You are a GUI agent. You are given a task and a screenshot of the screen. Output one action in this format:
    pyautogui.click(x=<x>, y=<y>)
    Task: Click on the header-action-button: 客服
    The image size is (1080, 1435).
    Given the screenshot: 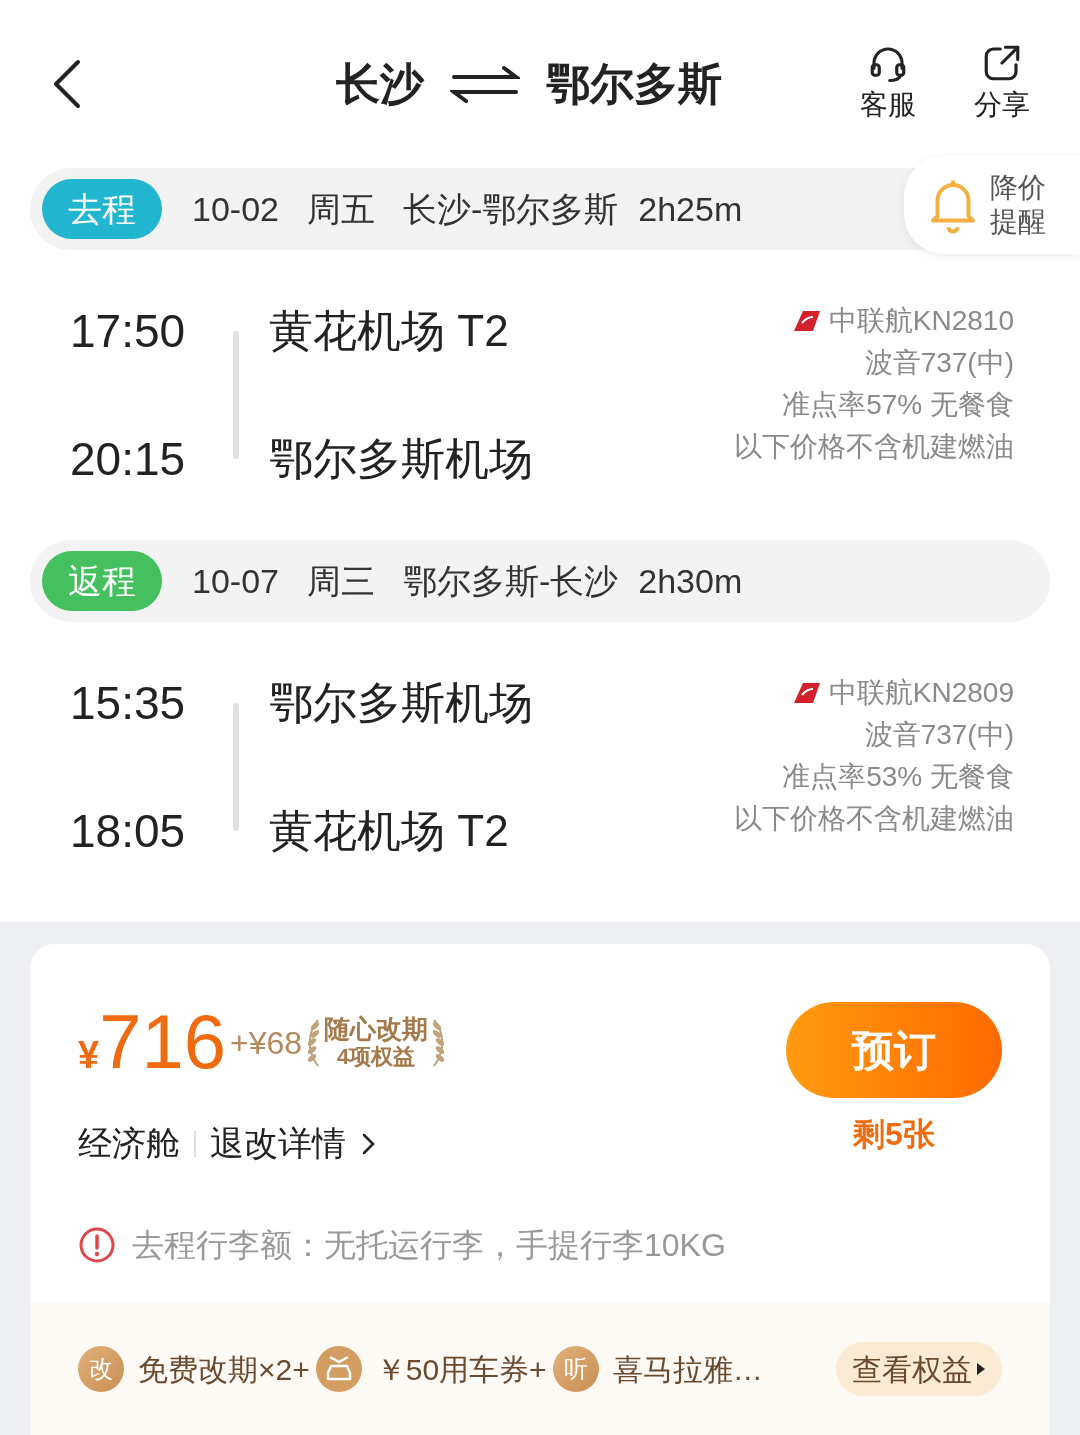 What is the action you would take?
    pyautogui.click(x=888, y=84)
    